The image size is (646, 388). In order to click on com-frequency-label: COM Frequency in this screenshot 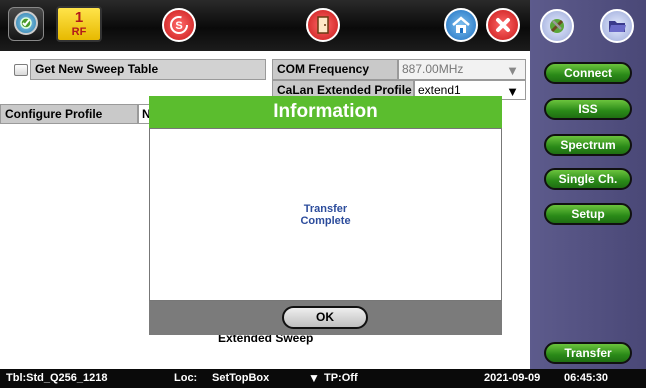, I will do `click(335, 69)`.